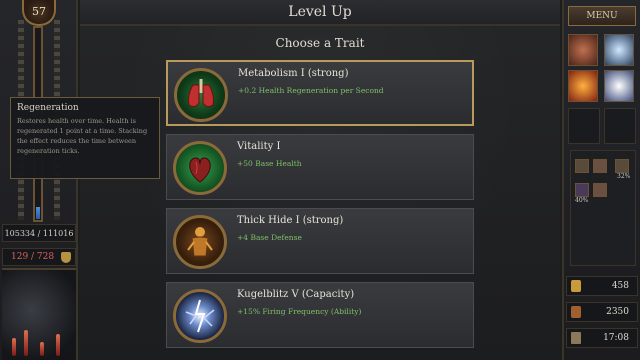  What do you see at coordinates (602, 312) in the screenshot?
I see `resource-row: 2350` at bounding box center [602, 312].